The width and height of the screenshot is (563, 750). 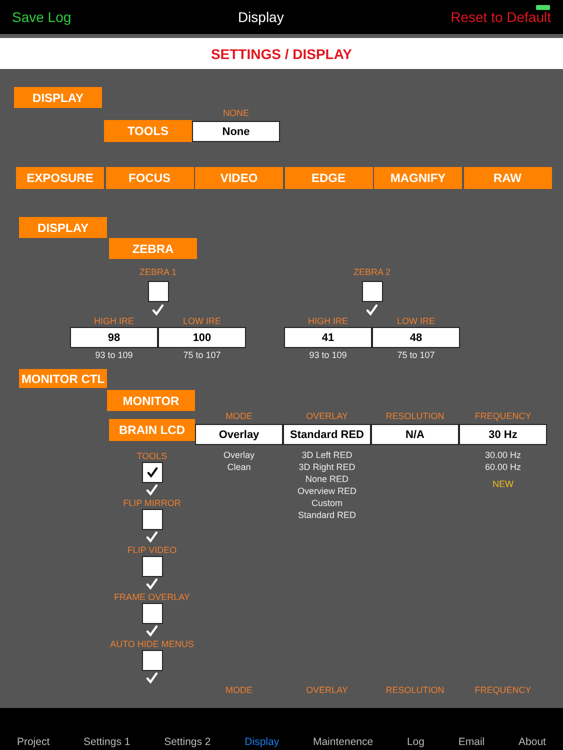 I want to click on option-text: 3D Right RED, so click(x=327, y=467).